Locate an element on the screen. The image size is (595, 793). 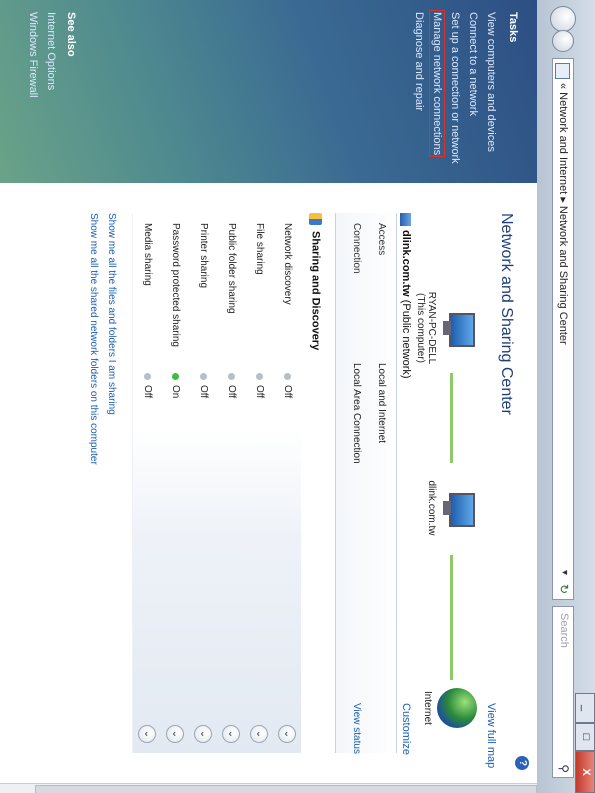
access-value: Local and Internet is located at coordinates (381, 403).